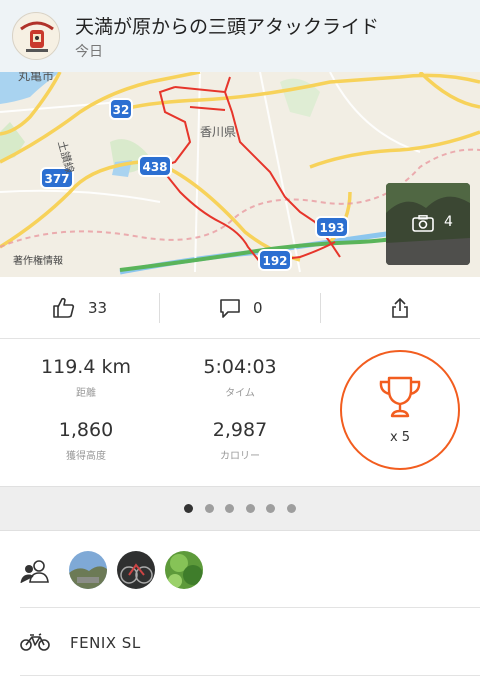  Describe the element at coordinates (35, 642) in the screenshot. I see `bike-icon` at that location.